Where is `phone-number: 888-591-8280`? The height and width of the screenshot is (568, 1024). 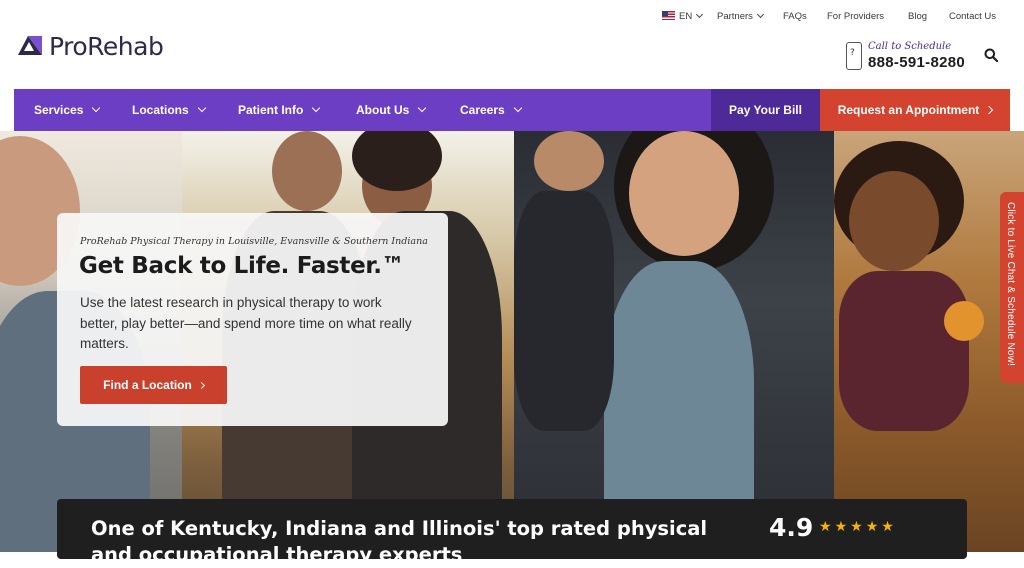
phone-number: 888-591-8280 is located at coordinates (917, 62).